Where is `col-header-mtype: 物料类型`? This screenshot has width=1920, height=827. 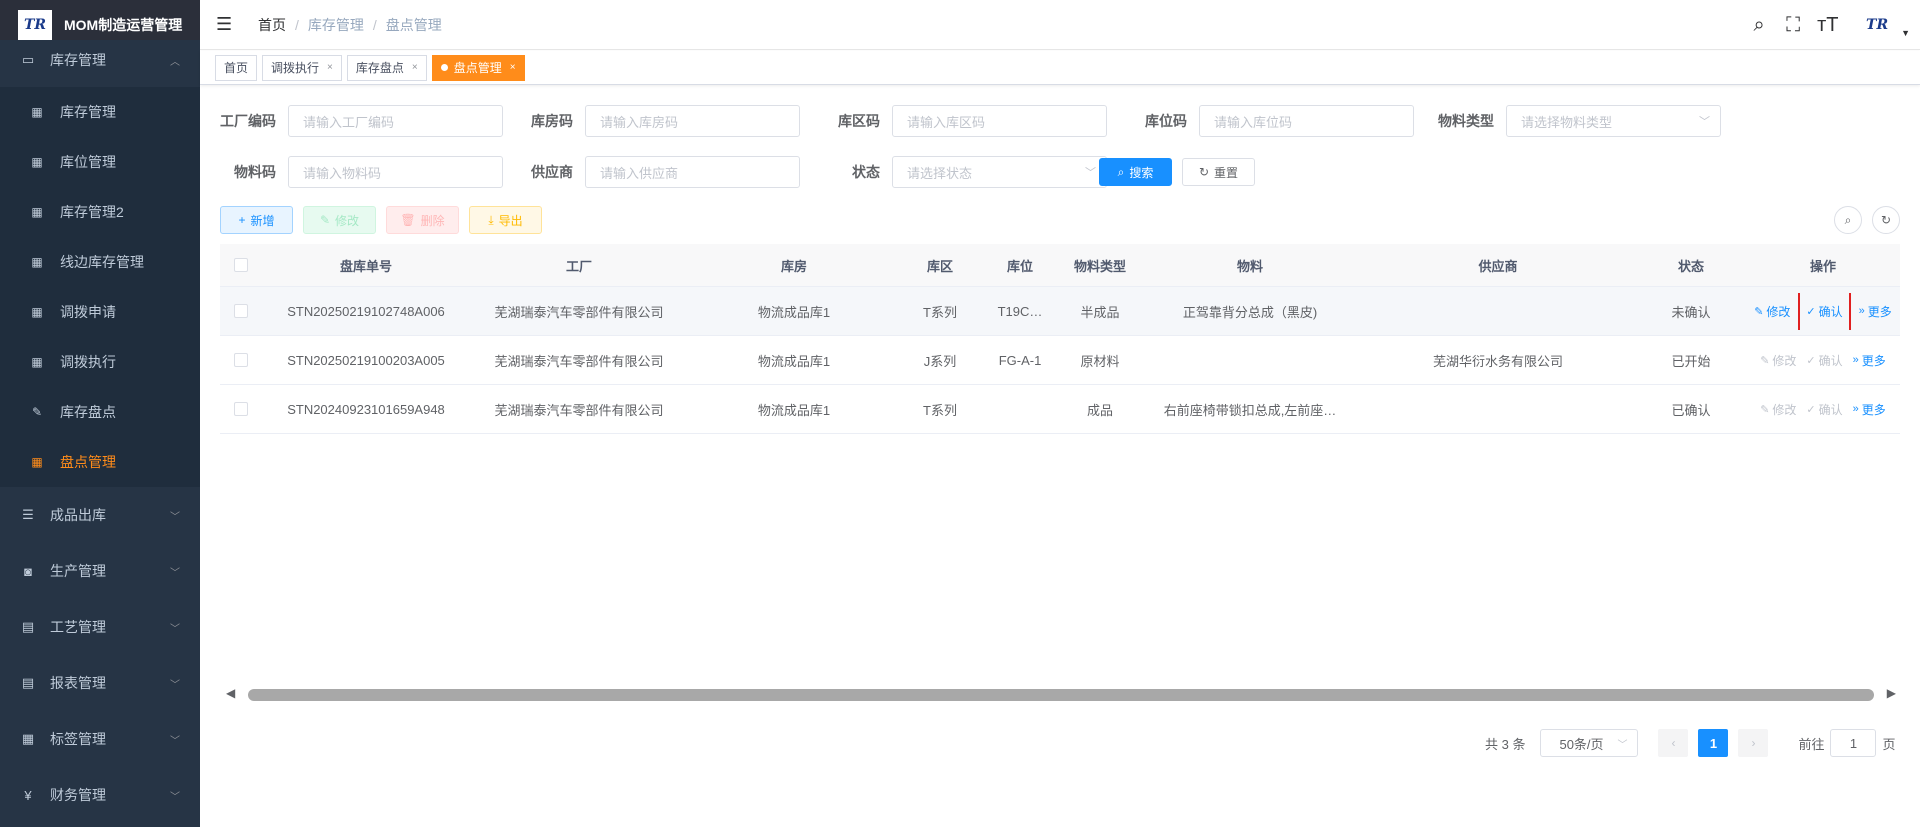
col-header-mtype: 物料类型 is located at coordinates (1099, 266).